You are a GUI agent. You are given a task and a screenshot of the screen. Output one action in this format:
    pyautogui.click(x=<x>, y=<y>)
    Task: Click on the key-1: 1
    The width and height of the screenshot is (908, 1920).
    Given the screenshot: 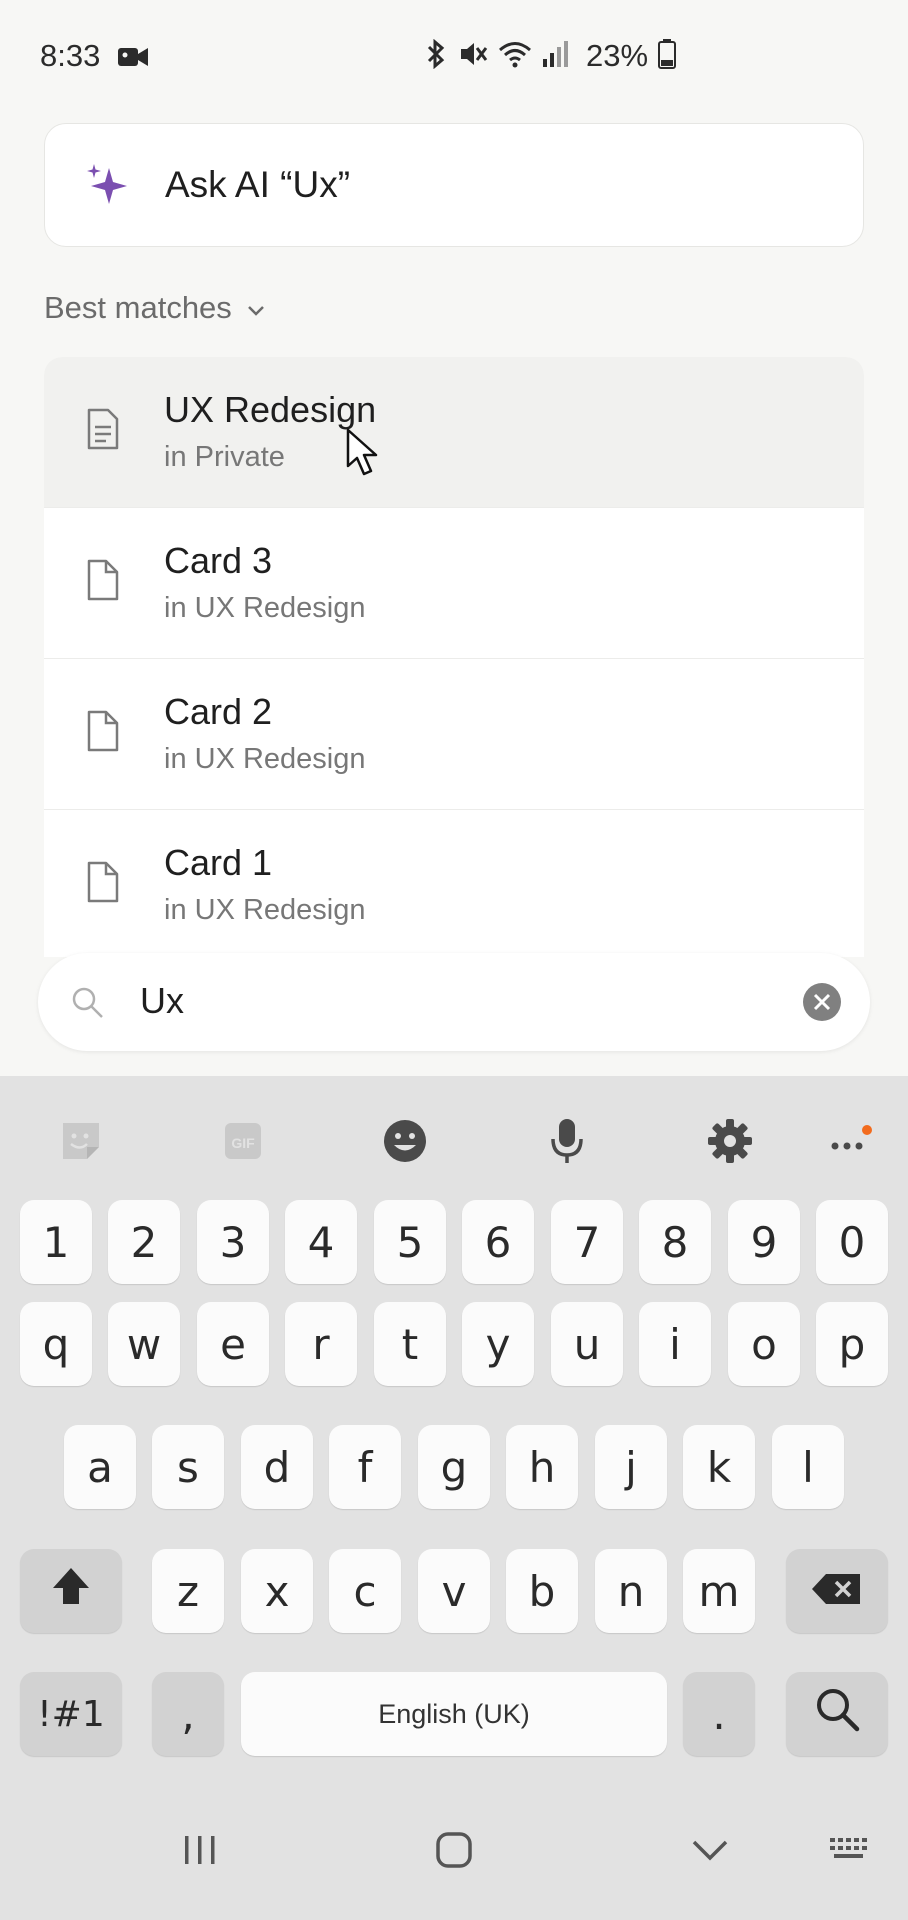 What is the action you would take?
    pyautogui.click(x=56, y=1242)
    